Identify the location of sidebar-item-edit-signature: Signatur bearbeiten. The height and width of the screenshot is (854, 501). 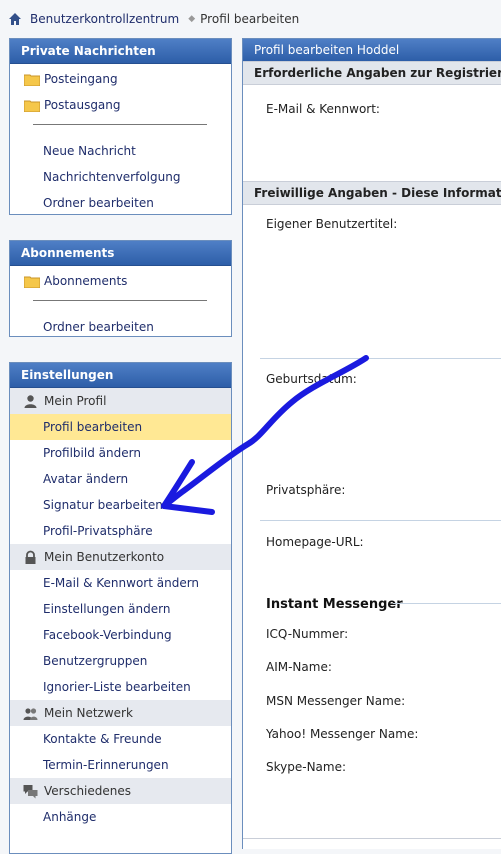
(120, 505).